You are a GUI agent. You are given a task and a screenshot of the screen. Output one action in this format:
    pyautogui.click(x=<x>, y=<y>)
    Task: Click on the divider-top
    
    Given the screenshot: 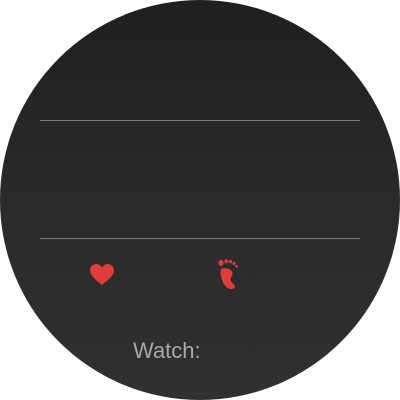 What is the action you would take?
    pyautogui.click(x=200, y=120)
    